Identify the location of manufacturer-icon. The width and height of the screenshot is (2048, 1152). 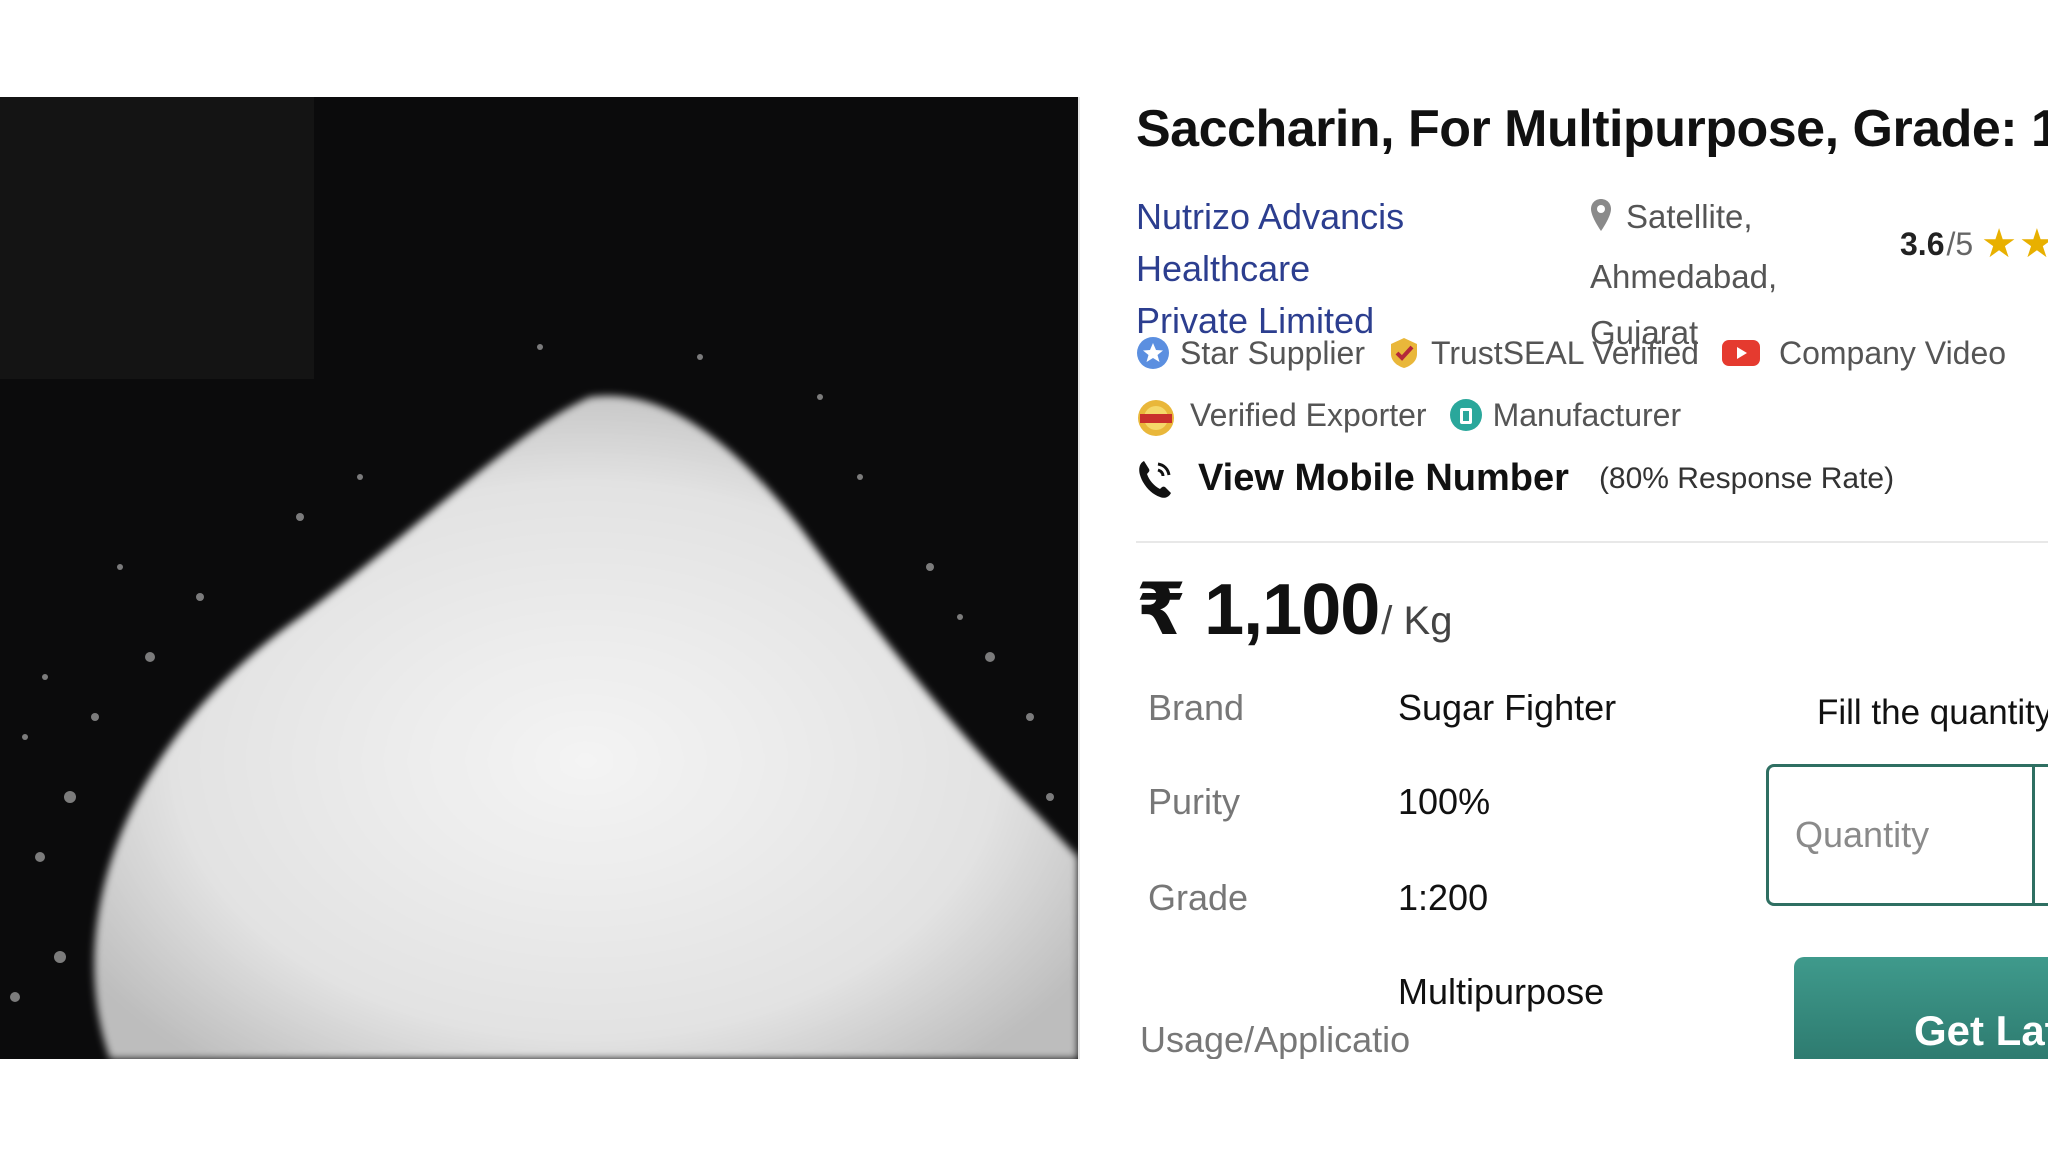
(1466, 415).